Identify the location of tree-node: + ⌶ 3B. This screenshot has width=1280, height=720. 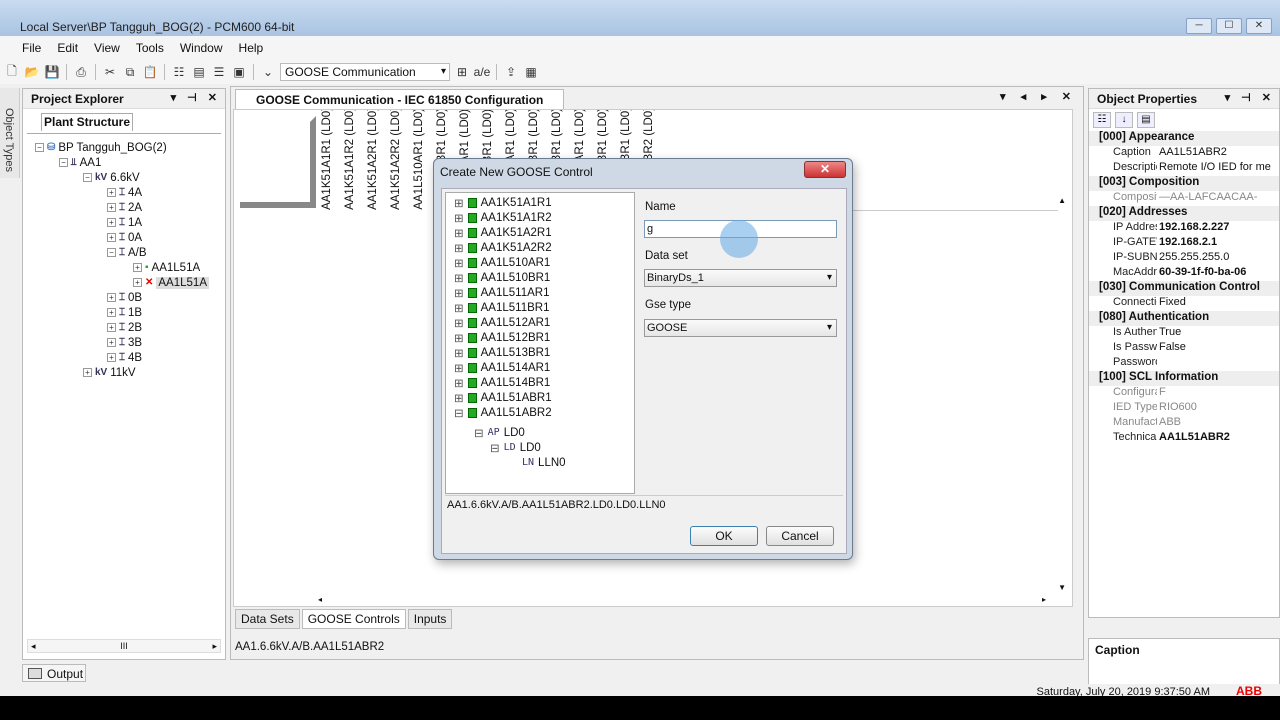
(124, 342).